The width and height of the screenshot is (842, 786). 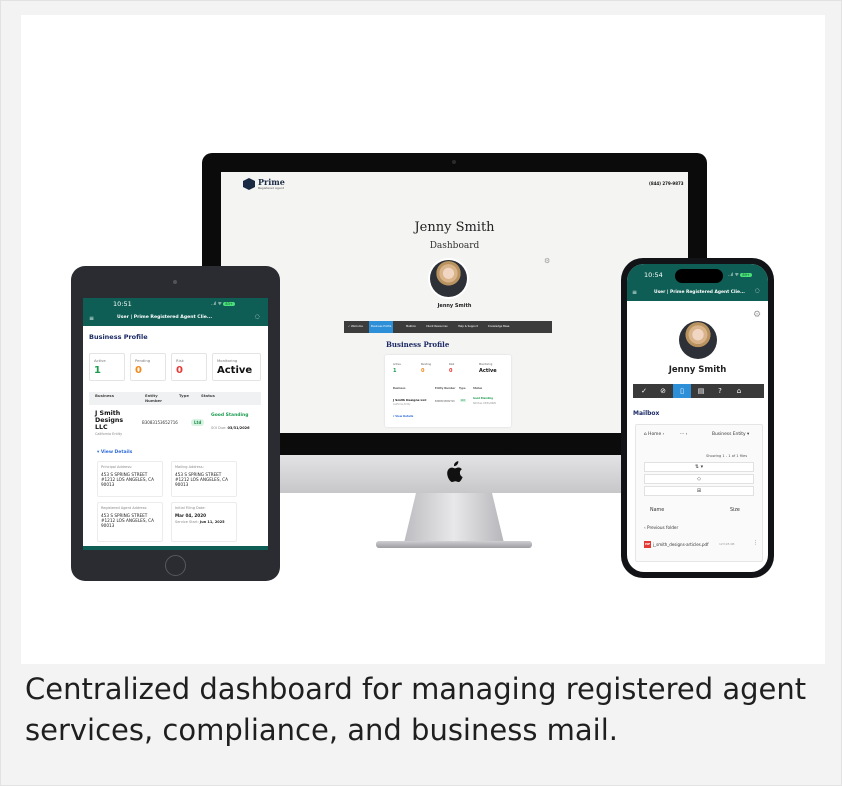 I want to click on stat-value: Active, so click(x=235, y=370).